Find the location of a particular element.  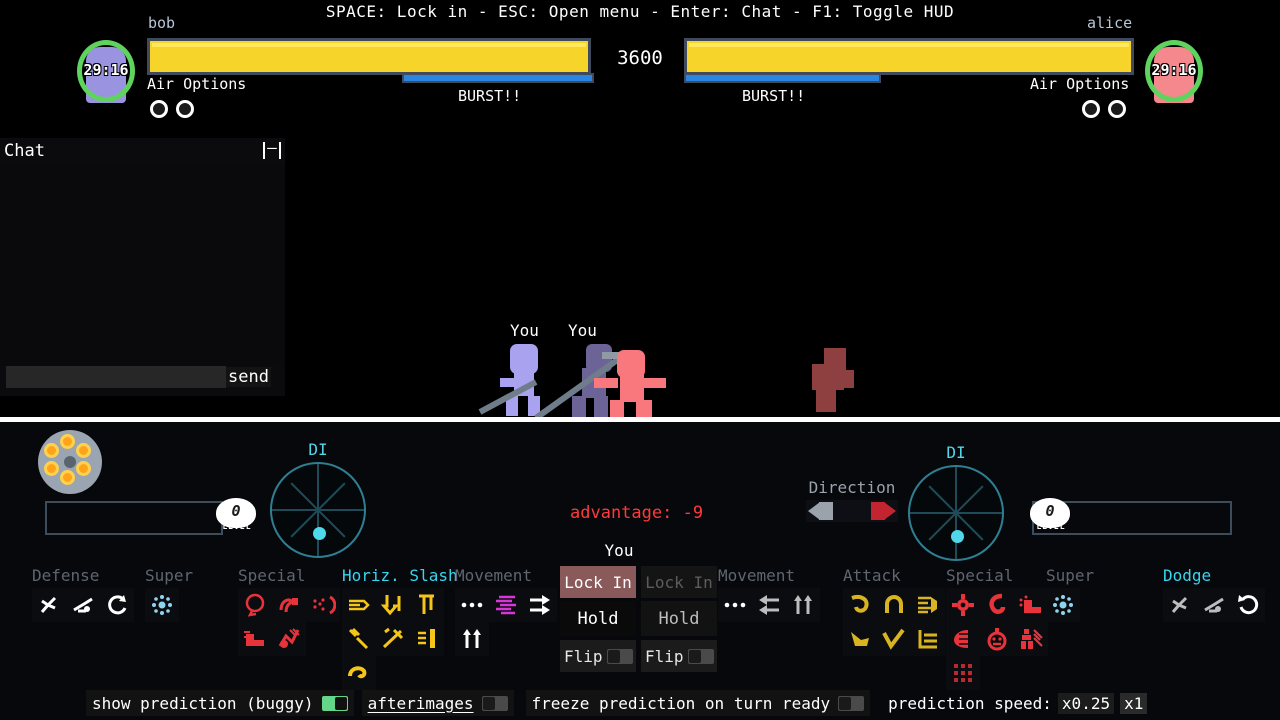

flip-toggle-row-1: Flip is located at coordinates (598, 656).